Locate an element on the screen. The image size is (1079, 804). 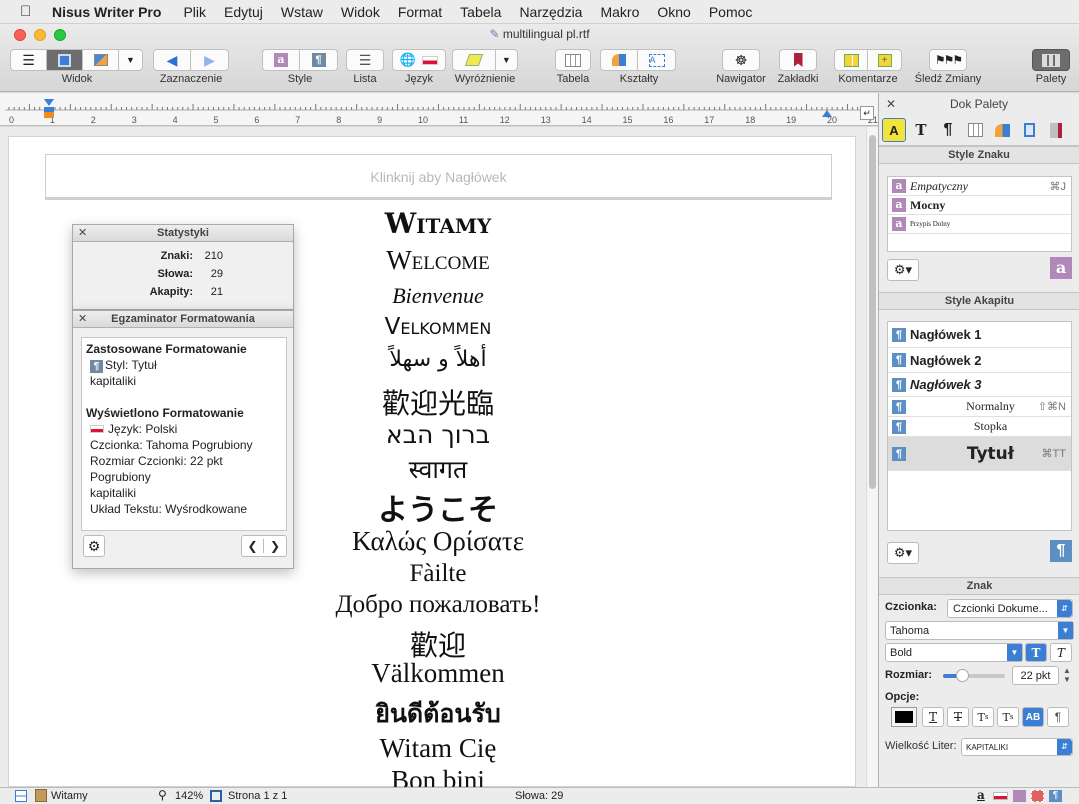
navigator-button: ☸ is located at coordinates (741, 60).